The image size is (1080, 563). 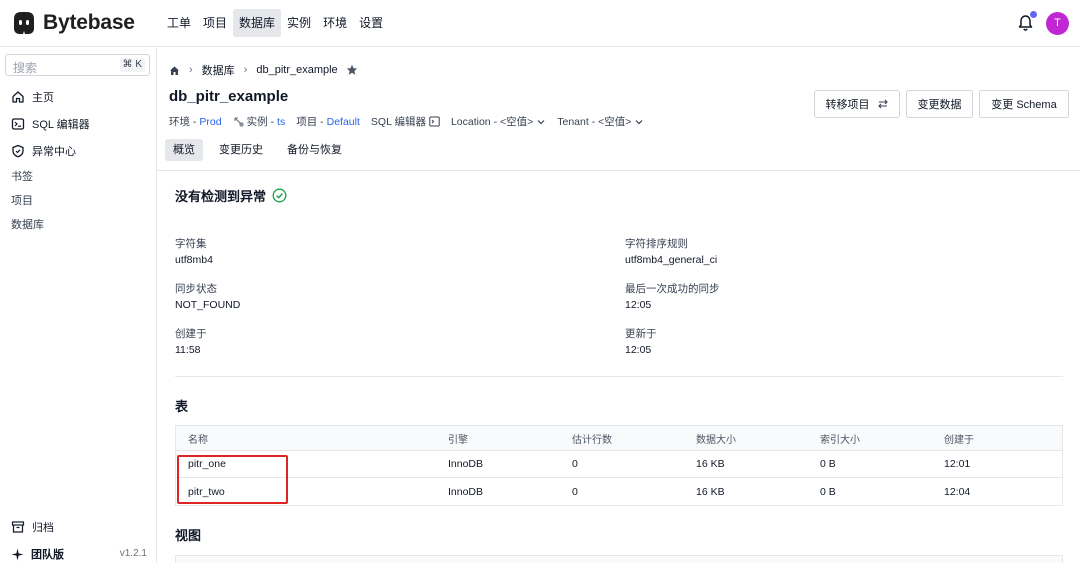 I want to click on anomaly-status: 没有检测到异常, so click(x=231, y=195).